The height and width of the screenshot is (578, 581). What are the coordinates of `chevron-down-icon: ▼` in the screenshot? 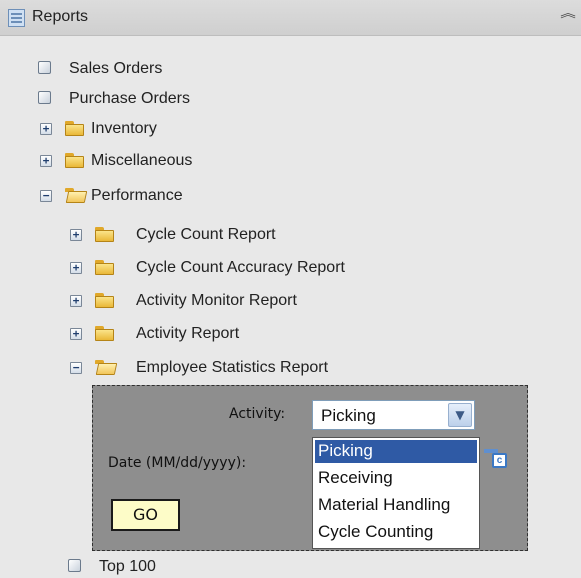 It's located at (460, 415).